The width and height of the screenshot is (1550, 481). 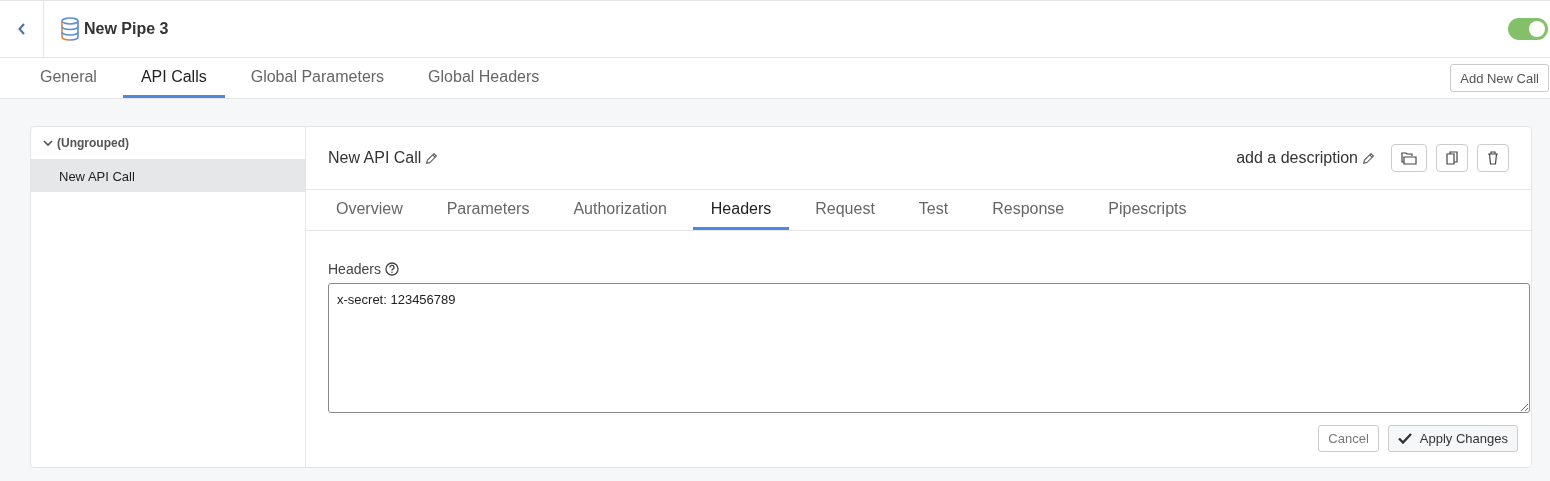 What do you see at coordinates (168, 176) in the screenshot?
I see `sidebar-item: New API Call` at bounding box center [168, 176].